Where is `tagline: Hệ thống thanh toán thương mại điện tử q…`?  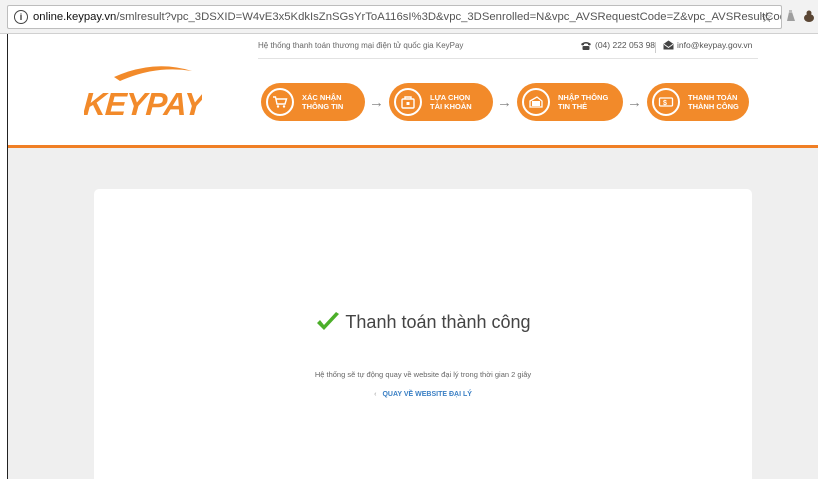 tagline: Hệ thống thanh toán thương mại điện tử q… is located at coordinates (361, 45).